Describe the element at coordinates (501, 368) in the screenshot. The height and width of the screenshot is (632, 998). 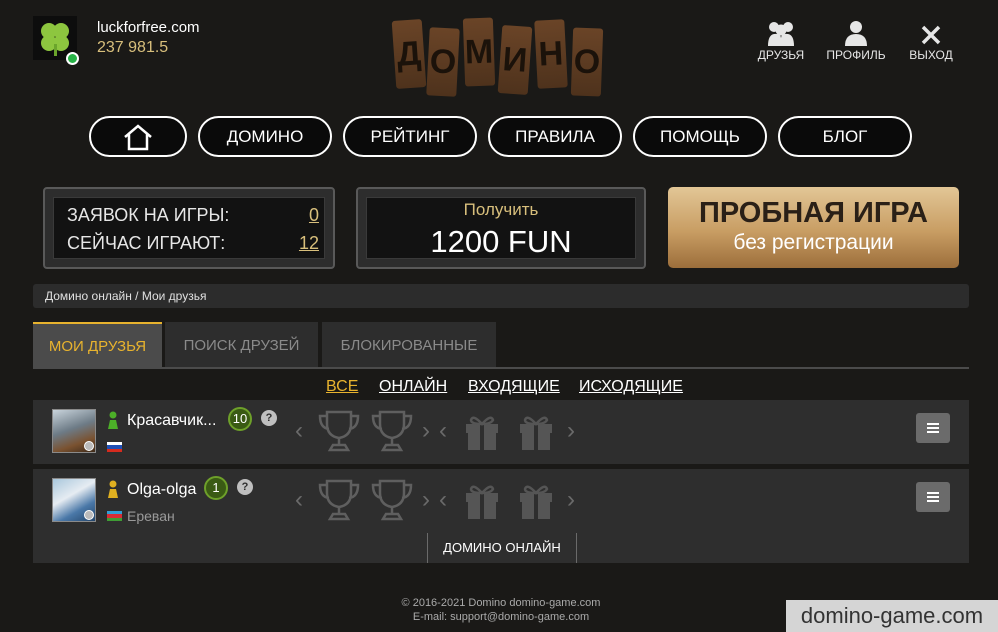
I see `tabs-divider` at that location.